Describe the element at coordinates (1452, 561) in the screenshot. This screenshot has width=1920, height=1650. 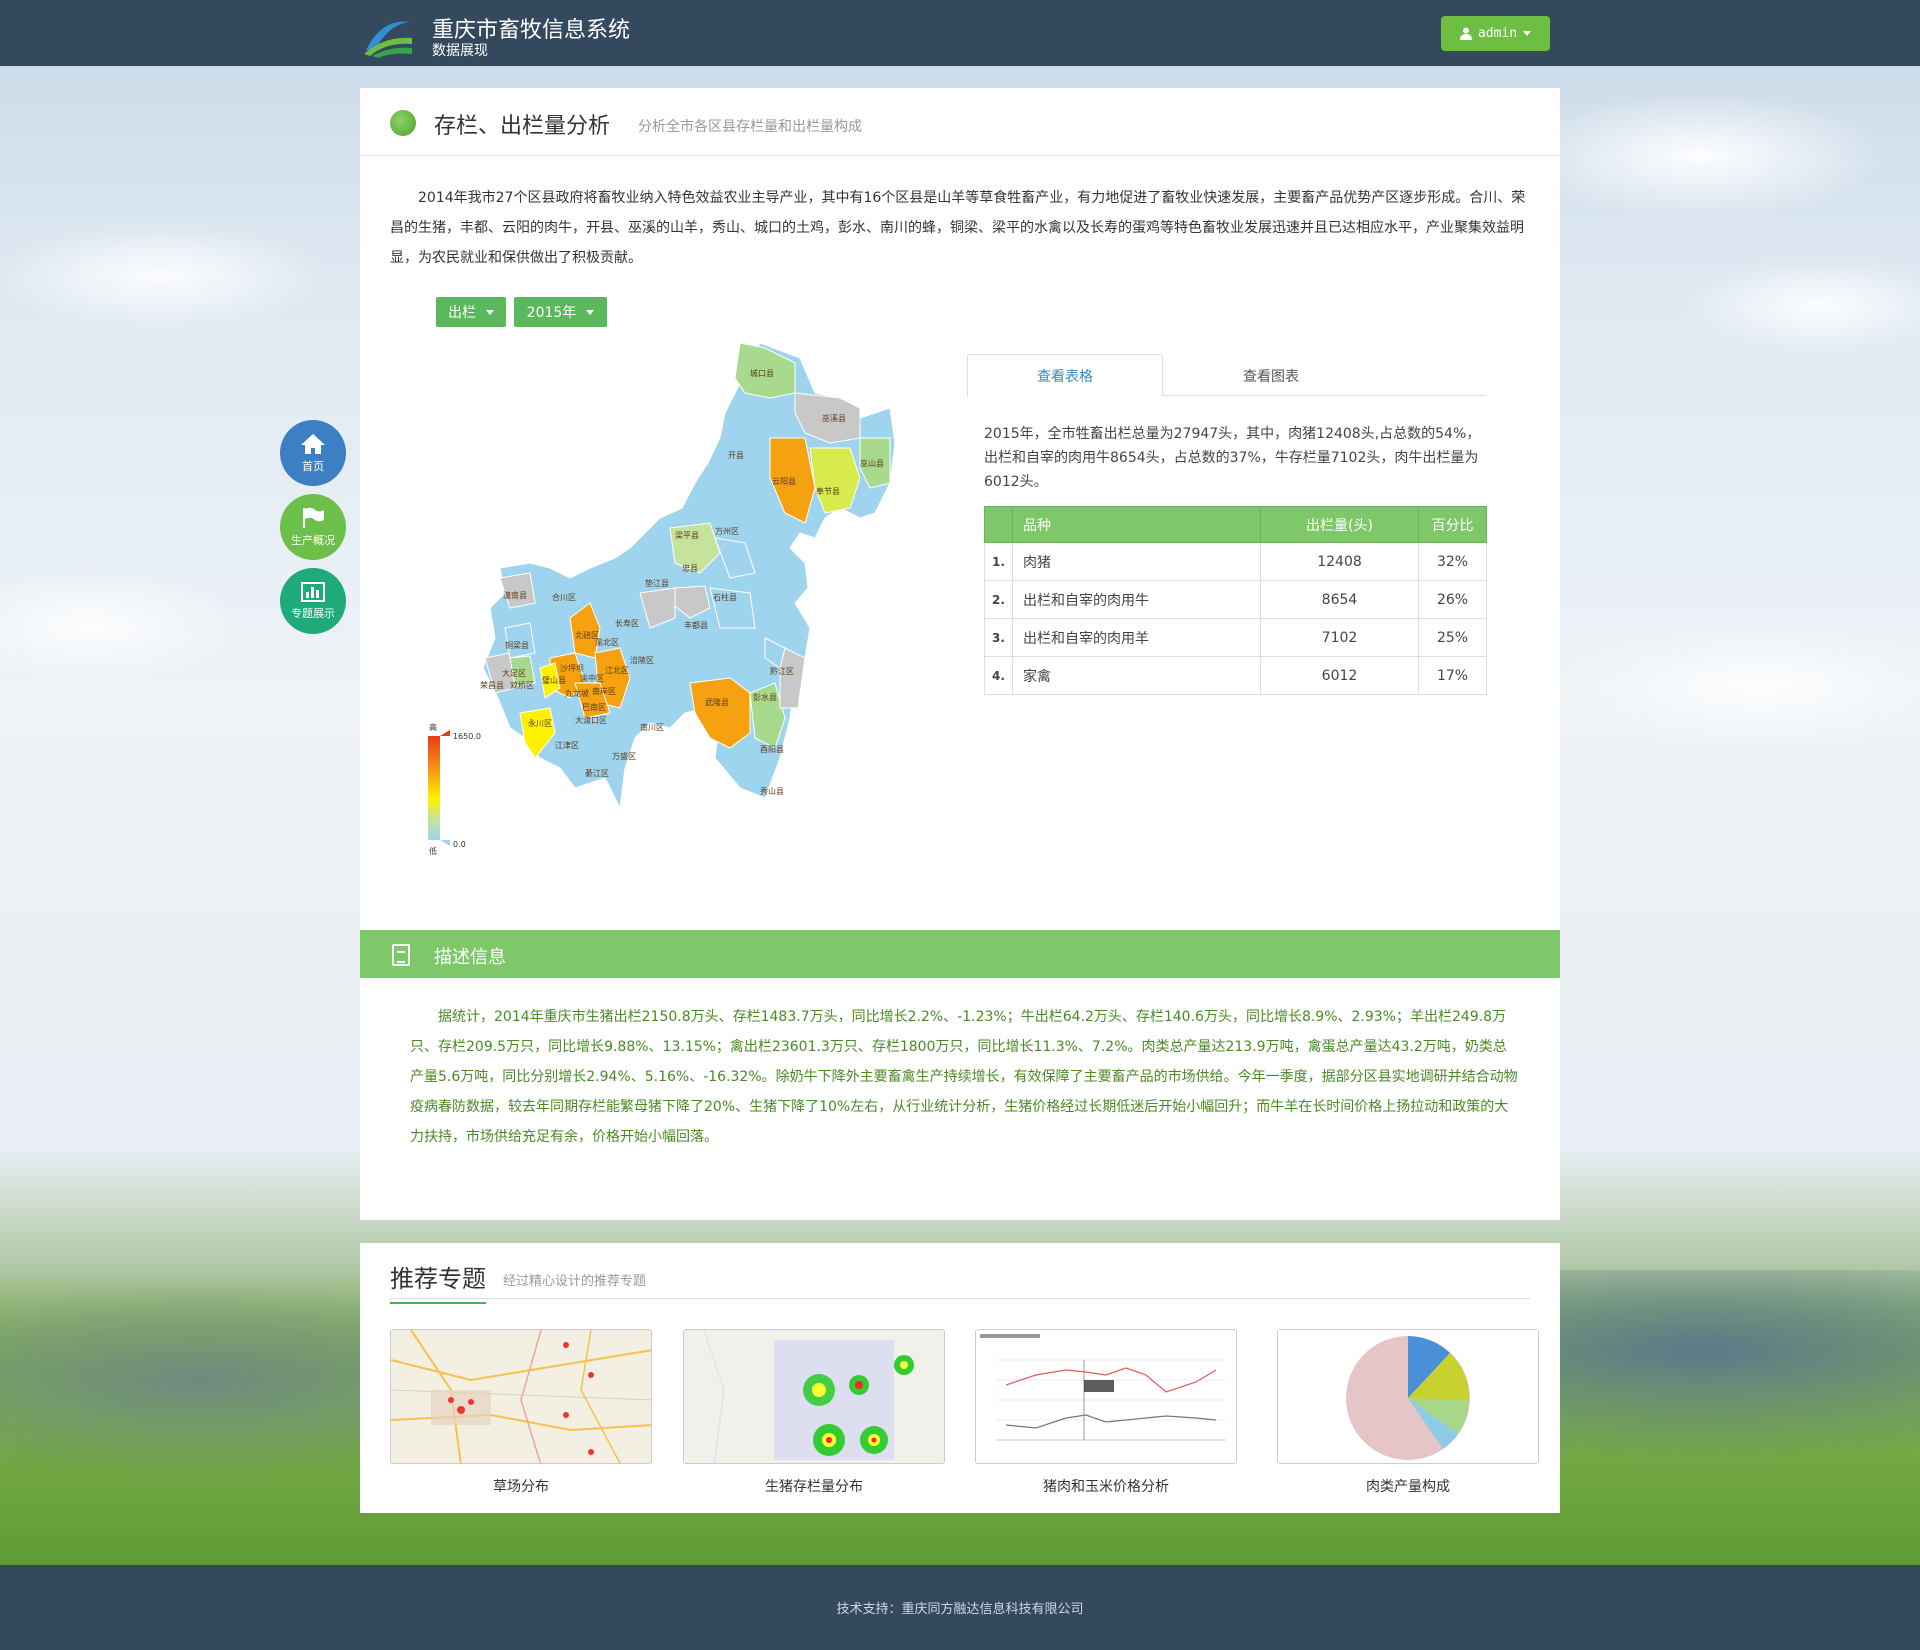
I see `row-percent: 32%` at that location.